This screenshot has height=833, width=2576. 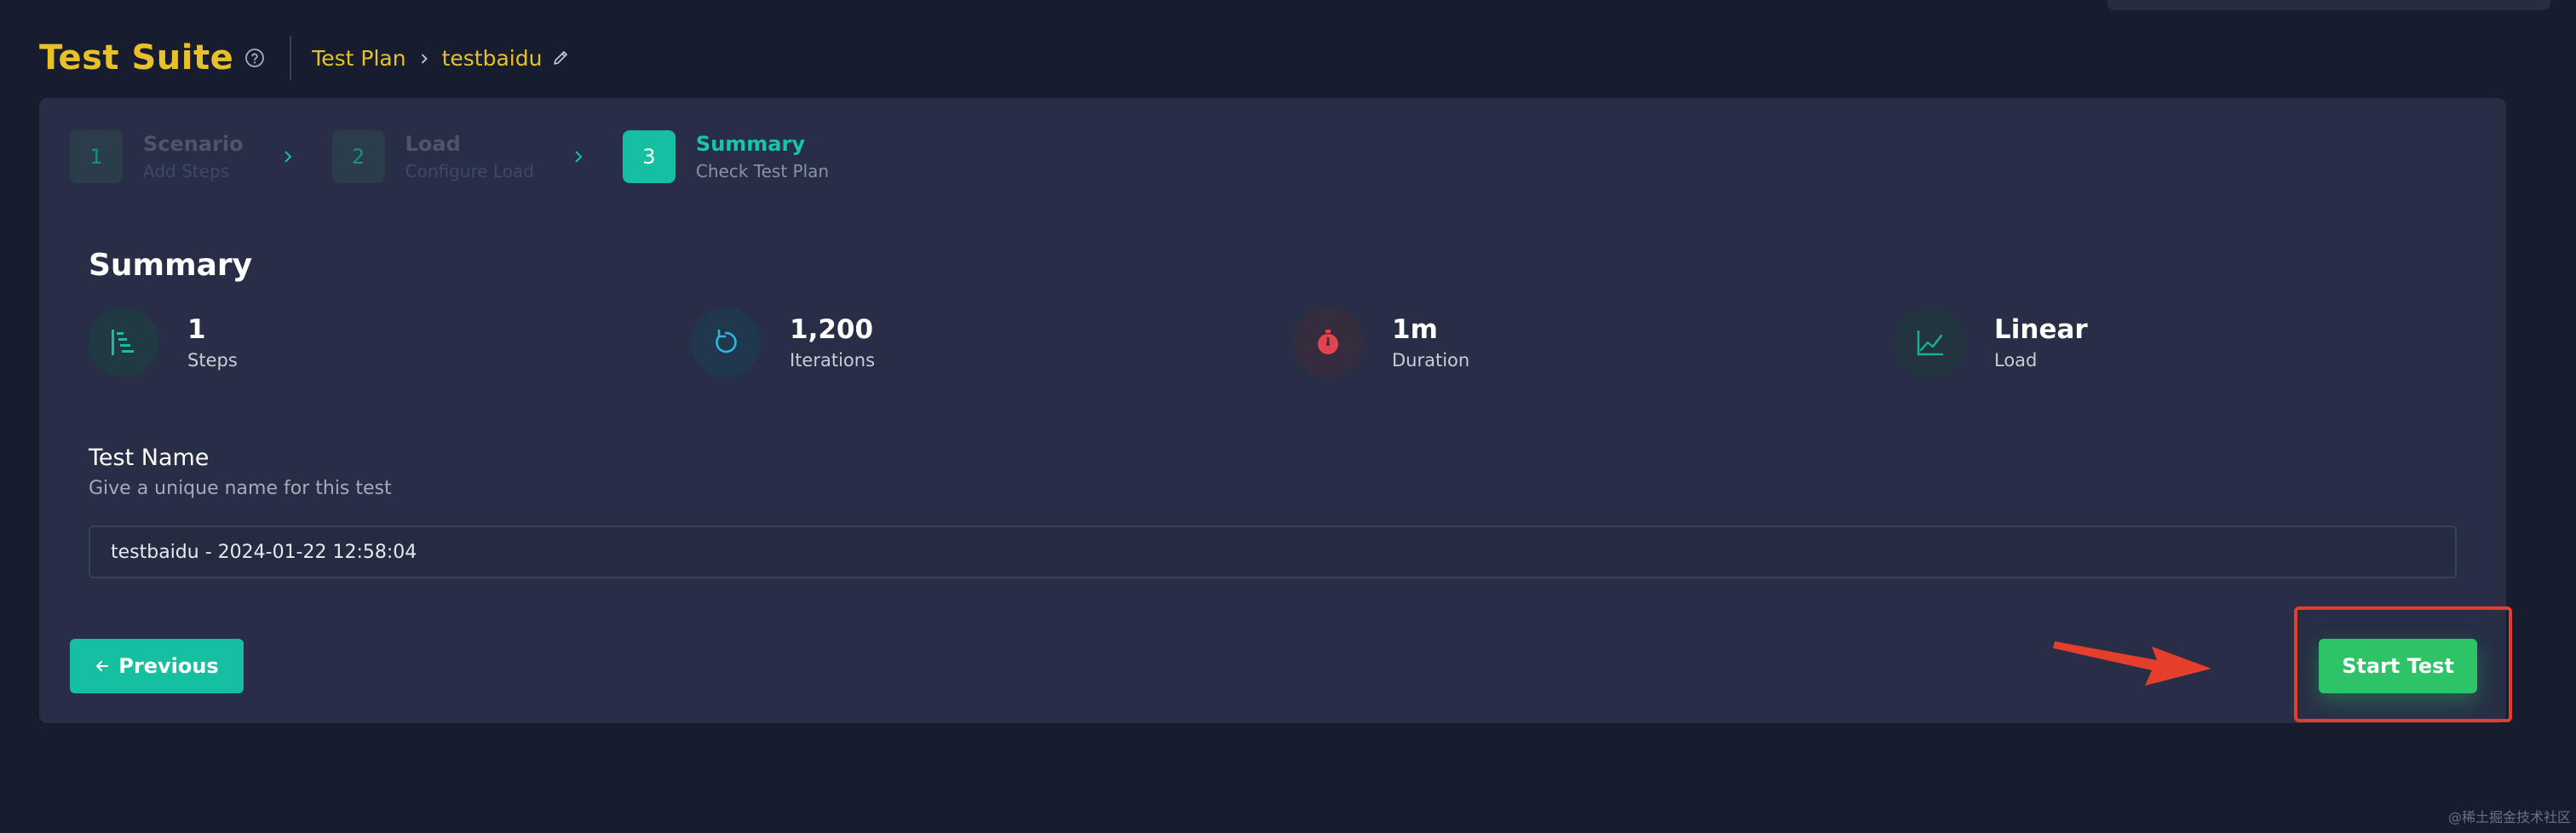 I want to click on stat-label: Iterations, so click(x=833, y=360).